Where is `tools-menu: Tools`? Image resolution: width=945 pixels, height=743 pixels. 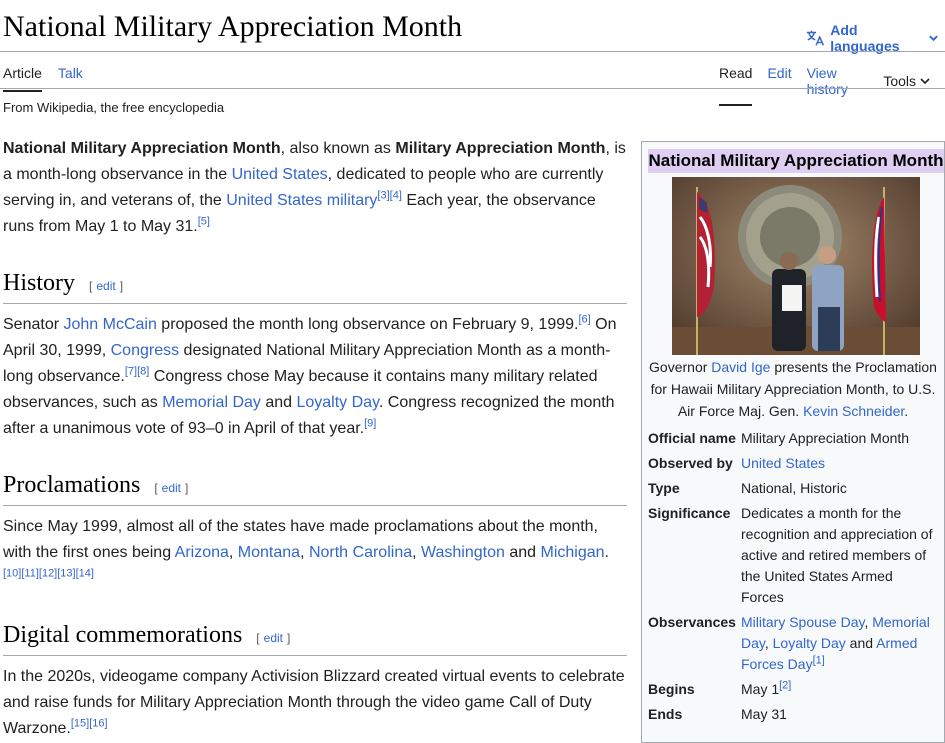
tools-menu: Tools is located at coordinates (906, 83).